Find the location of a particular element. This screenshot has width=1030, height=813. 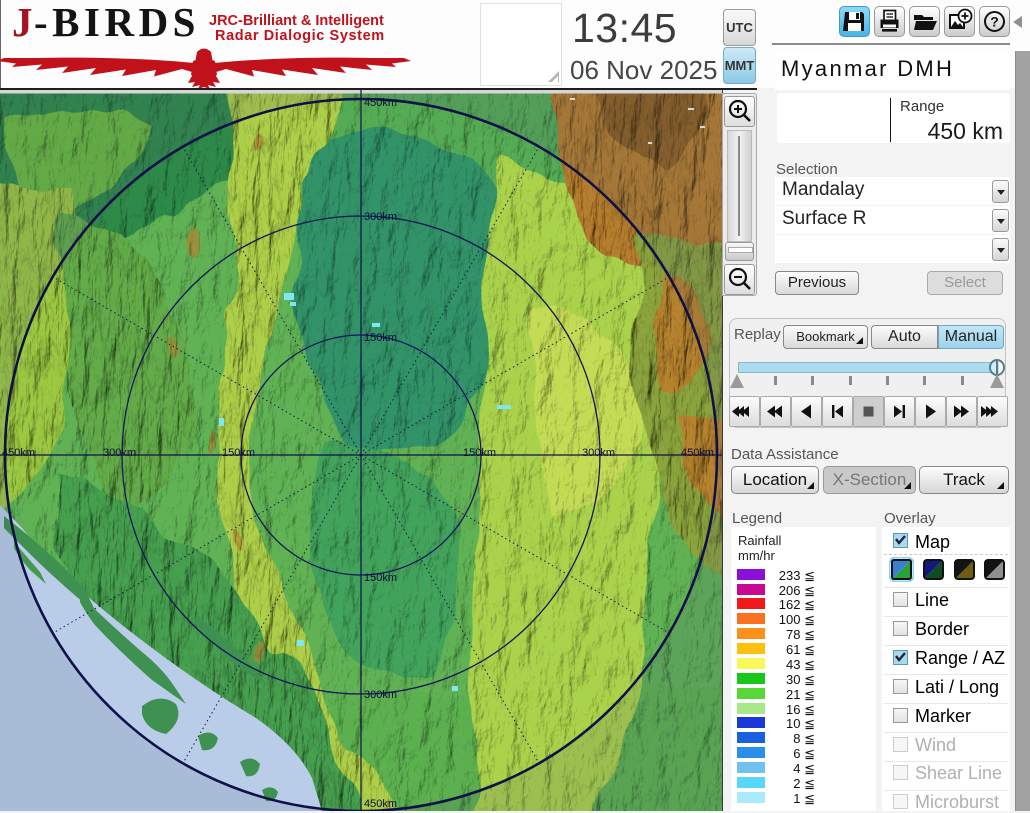

svg-text: -BIRDS is located at coordinates (117, 22).